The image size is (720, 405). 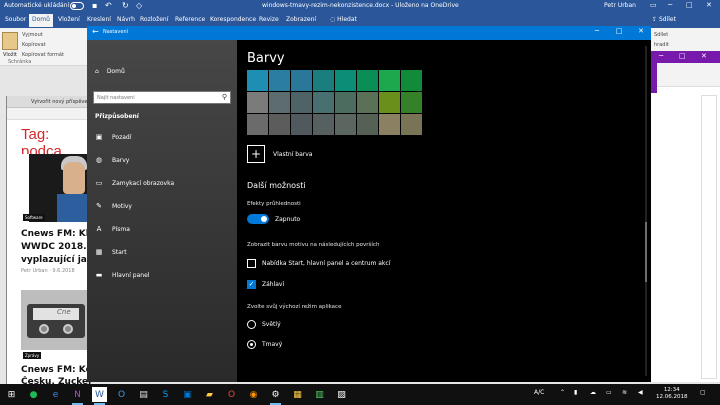 What do you see at coordinates (319, 394) in the screenshot?
I see `chart-app-icon: ▥` at bounding box center [319, 394].